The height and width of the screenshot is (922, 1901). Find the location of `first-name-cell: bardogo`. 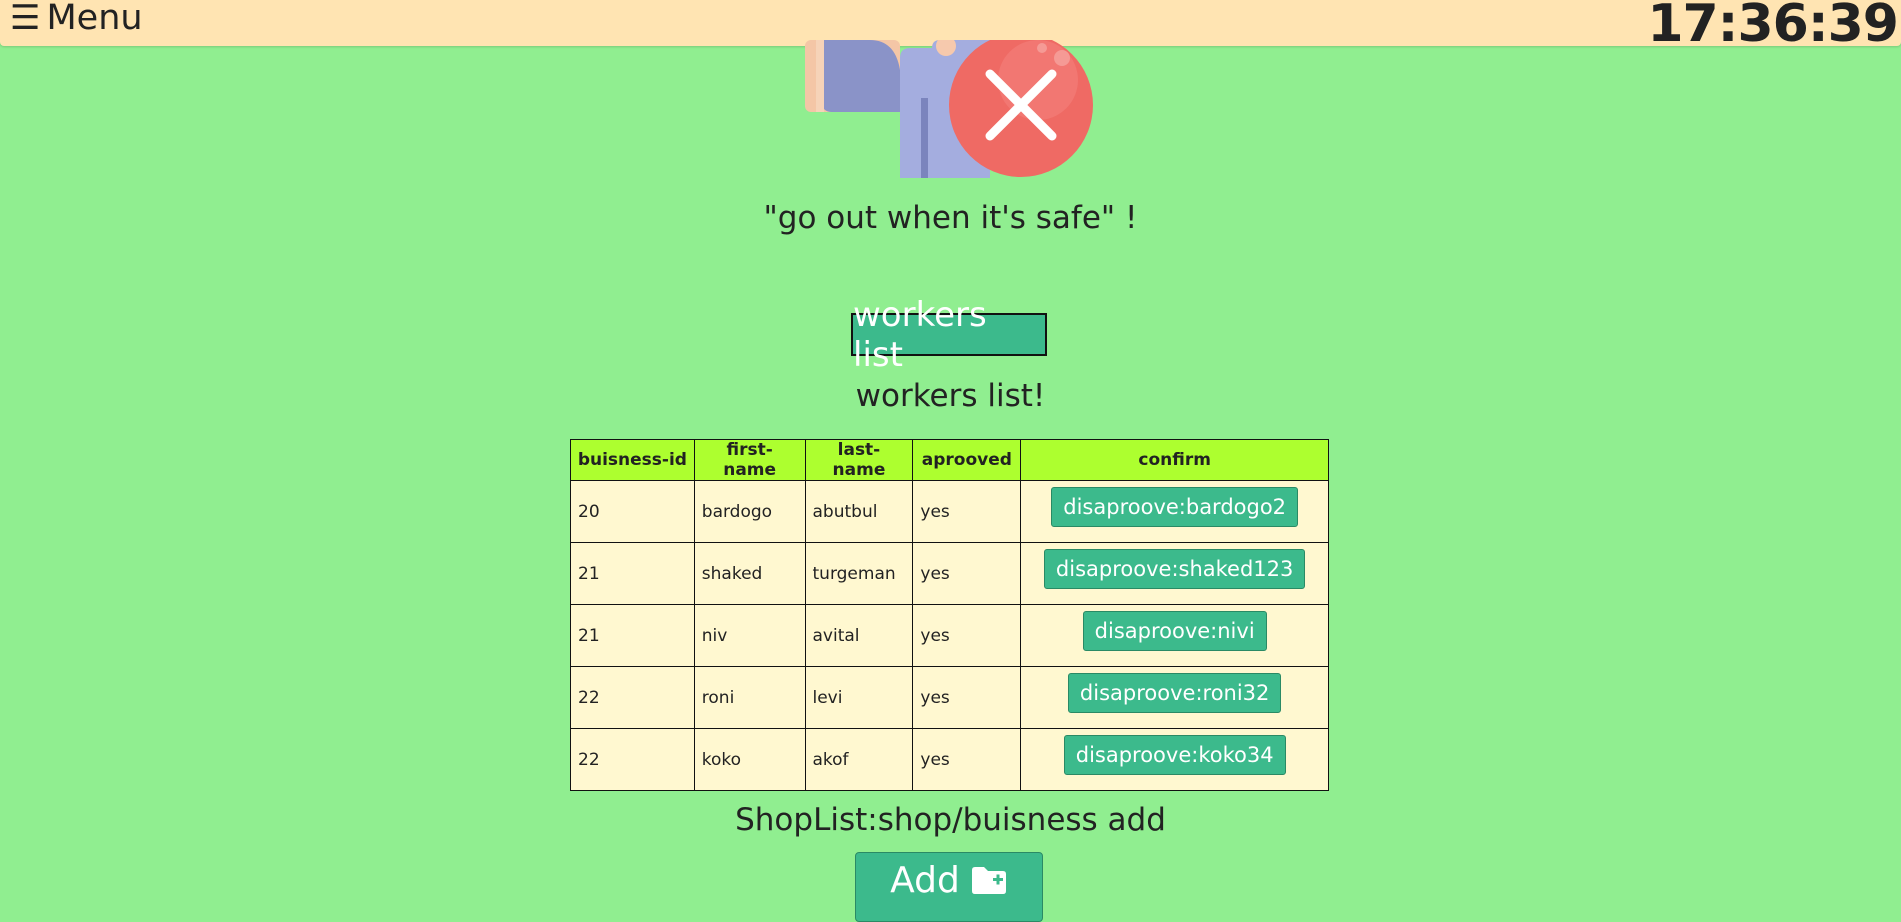

first-name-cell: bardogo is located at coordinates (749, 511).